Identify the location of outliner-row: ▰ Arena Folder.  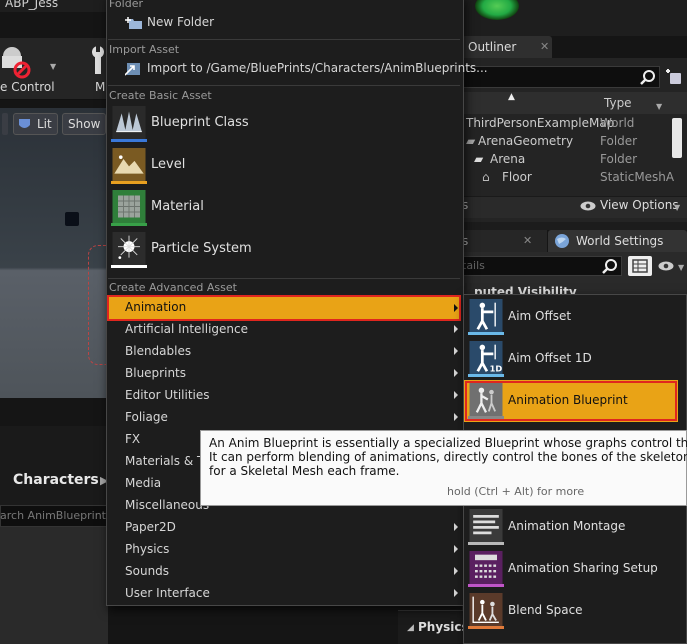
(567, 160).